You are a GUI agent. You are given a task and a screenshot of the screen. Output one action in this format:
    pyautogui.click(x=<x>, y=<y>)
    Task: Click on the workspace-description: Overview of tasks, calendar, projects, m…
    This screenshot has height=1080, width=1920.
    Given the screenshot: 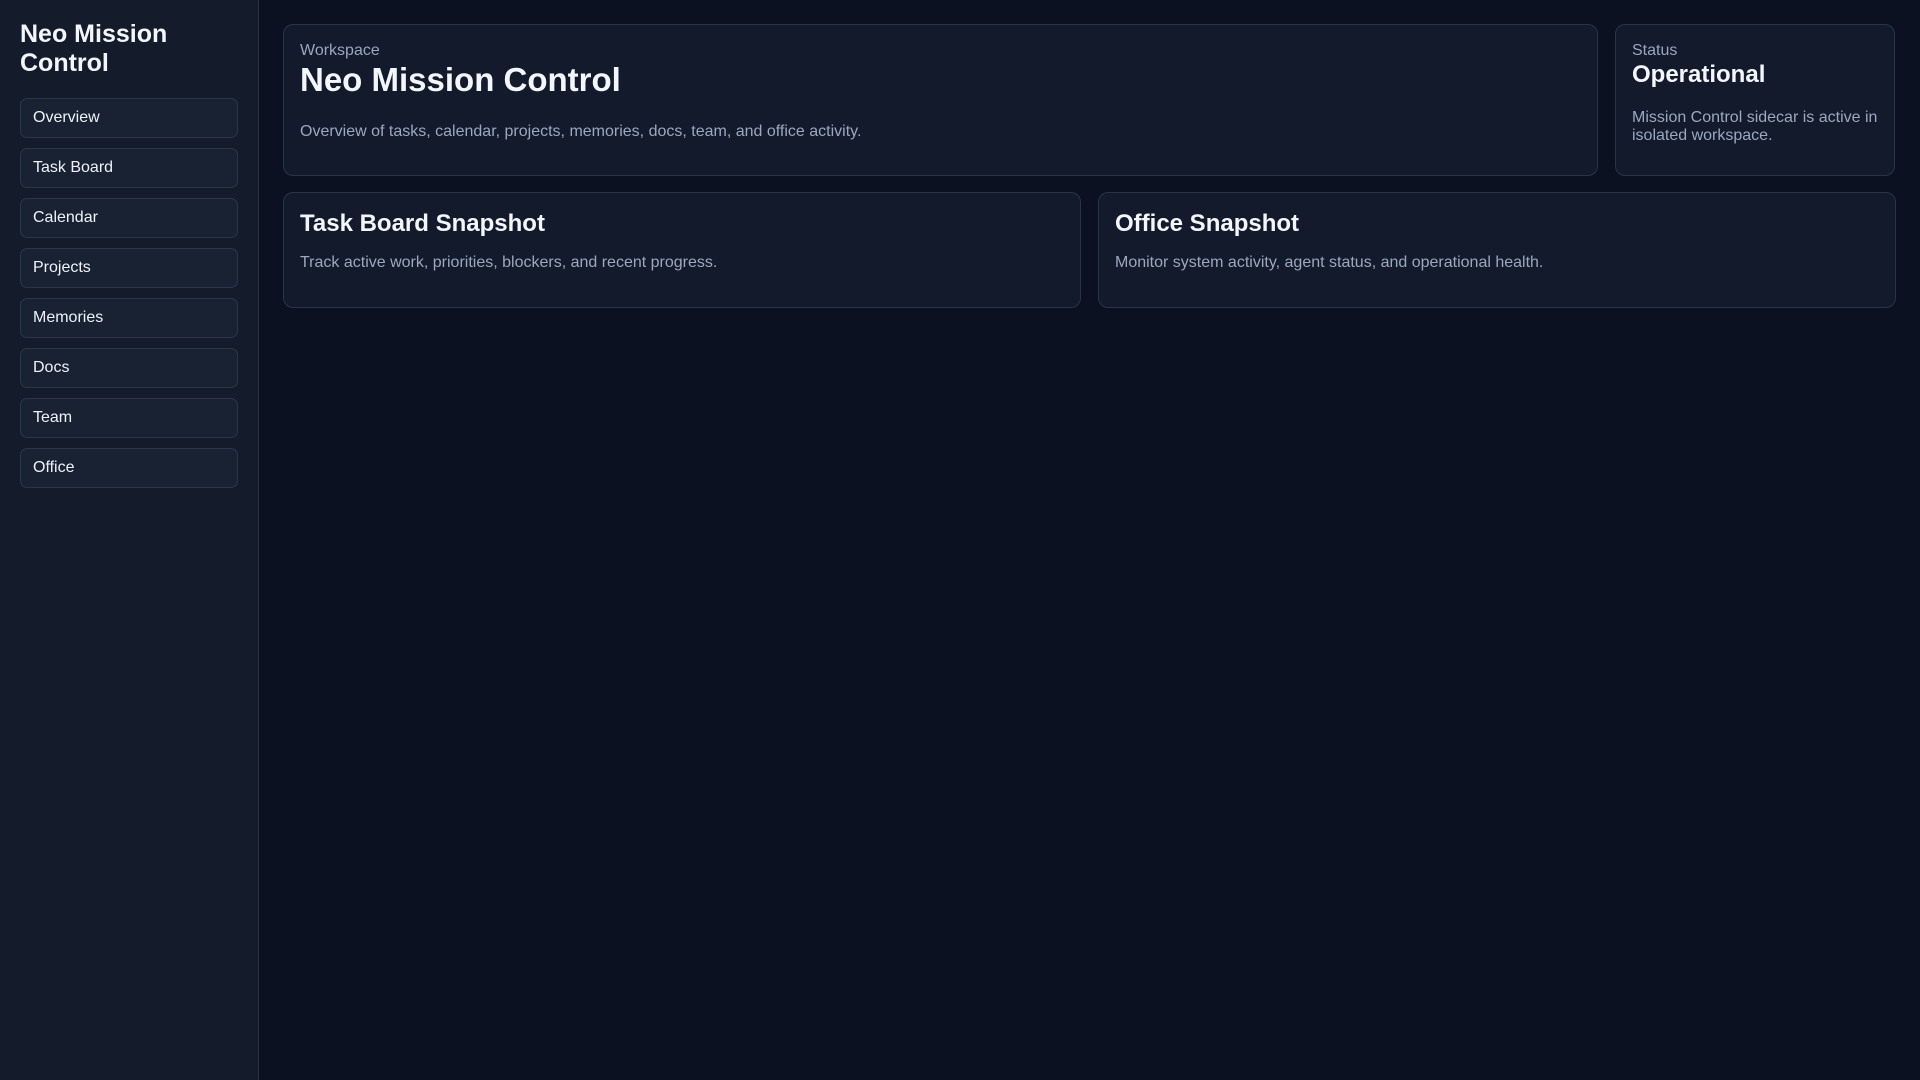 What is the action you would take?
    pyautogui.click(x=581, y=131)
    